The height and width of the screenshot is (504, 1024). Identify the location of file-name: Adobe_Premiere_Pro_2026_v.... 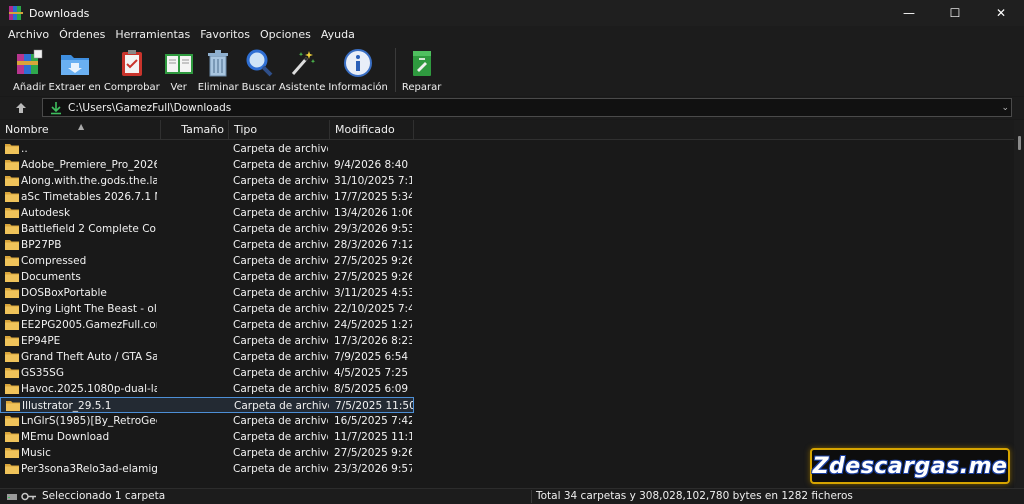
(89, 165).